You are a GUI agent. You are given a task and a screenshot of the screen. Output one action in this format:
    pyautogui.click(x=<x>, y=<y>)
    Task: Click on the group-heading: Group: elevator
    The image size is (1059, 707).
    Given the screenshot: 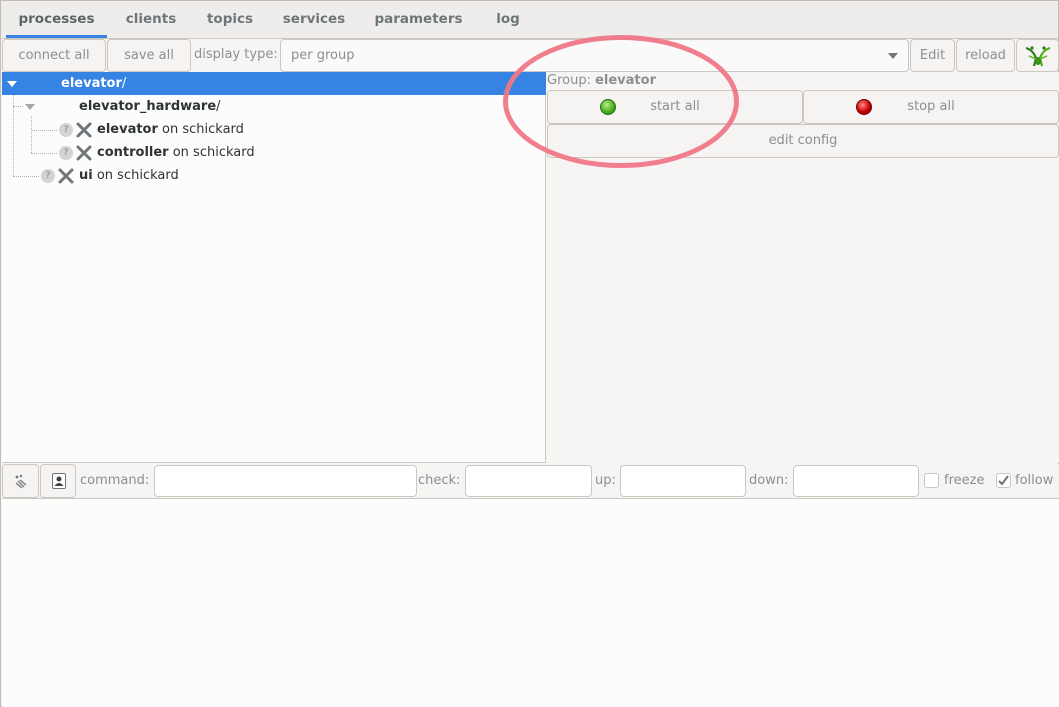 What is the action you would take?
    pyautogui.click(x=601, y=80)
    